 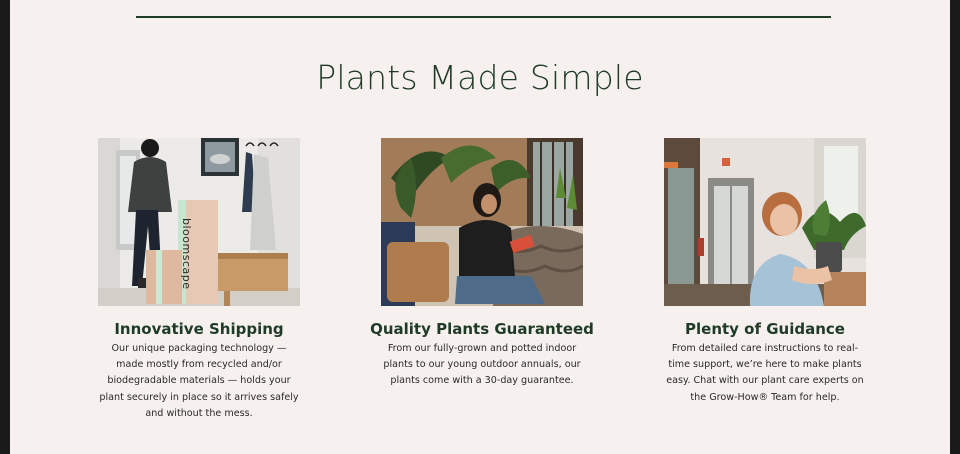 I want to click on feature-heading: Quality Plants Guaranteed, so click(x=482, y=329).